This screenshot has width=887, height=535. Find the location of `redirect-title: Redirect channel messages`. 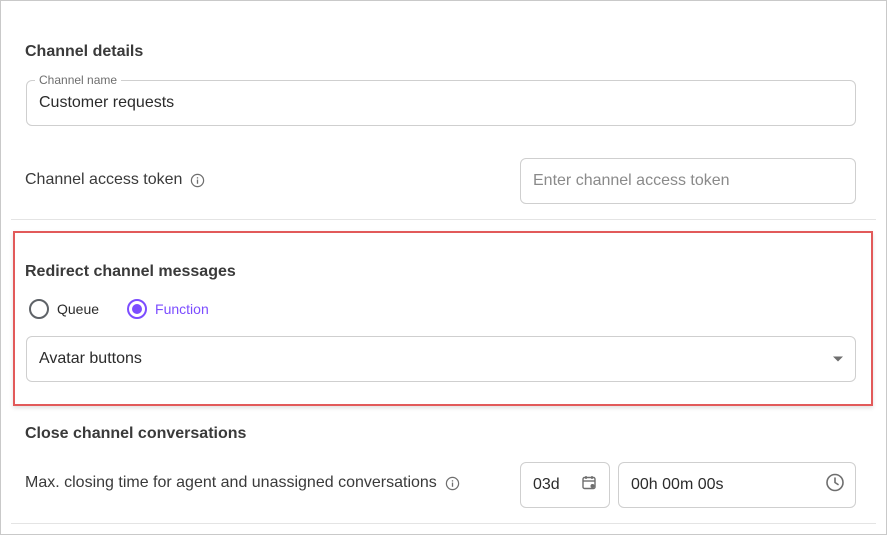

redirect-title: Redirect channel messages is located at coordinates (130, 271).